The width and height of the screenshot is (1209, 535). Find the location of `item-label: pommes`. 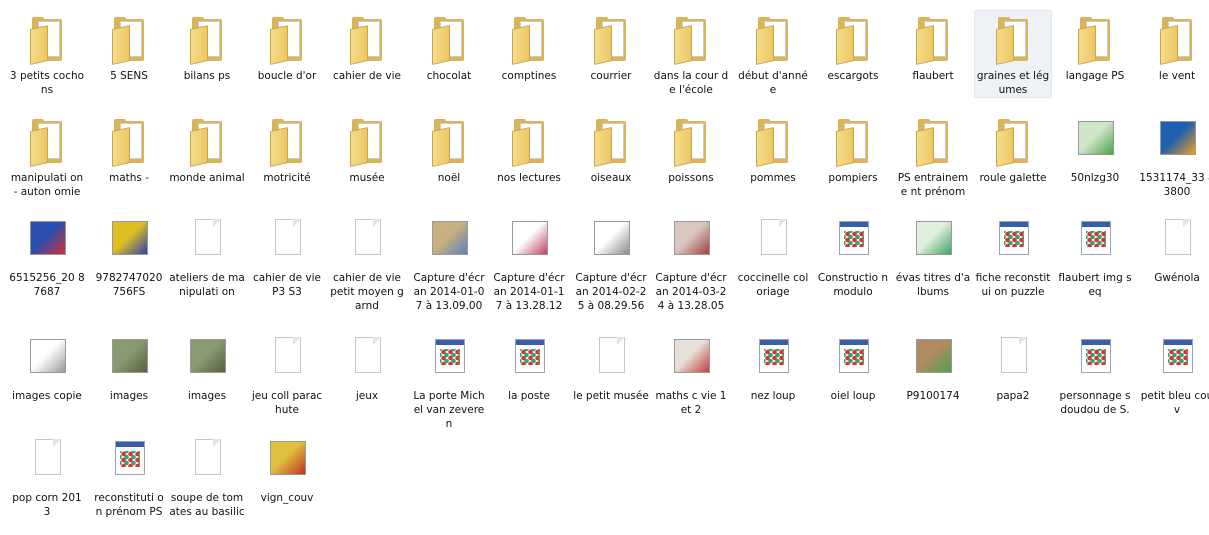

item-label: pommes is located at coordinates (773, 178).